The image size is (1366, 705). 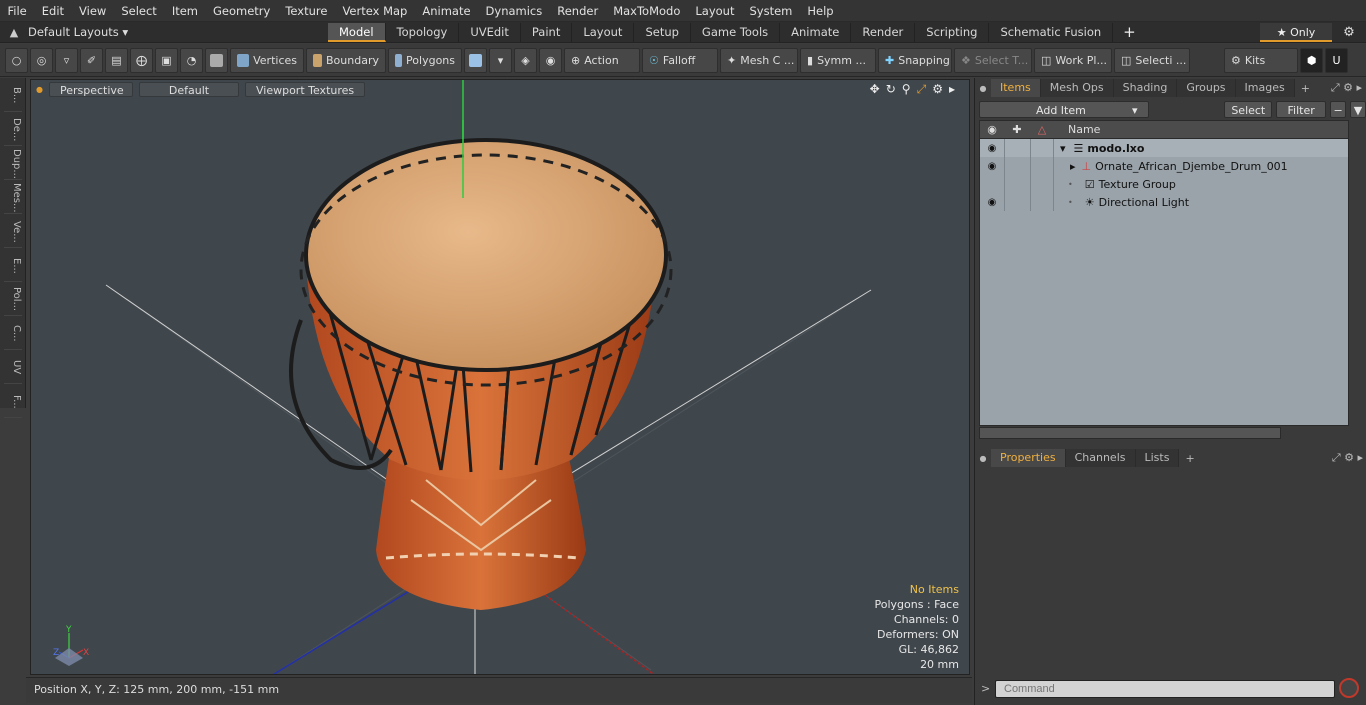 What do you see at coordinates (1296, 32) in the screenshot?
I see `only-toggle: ★ Only` at bounding box center [1296, 32].